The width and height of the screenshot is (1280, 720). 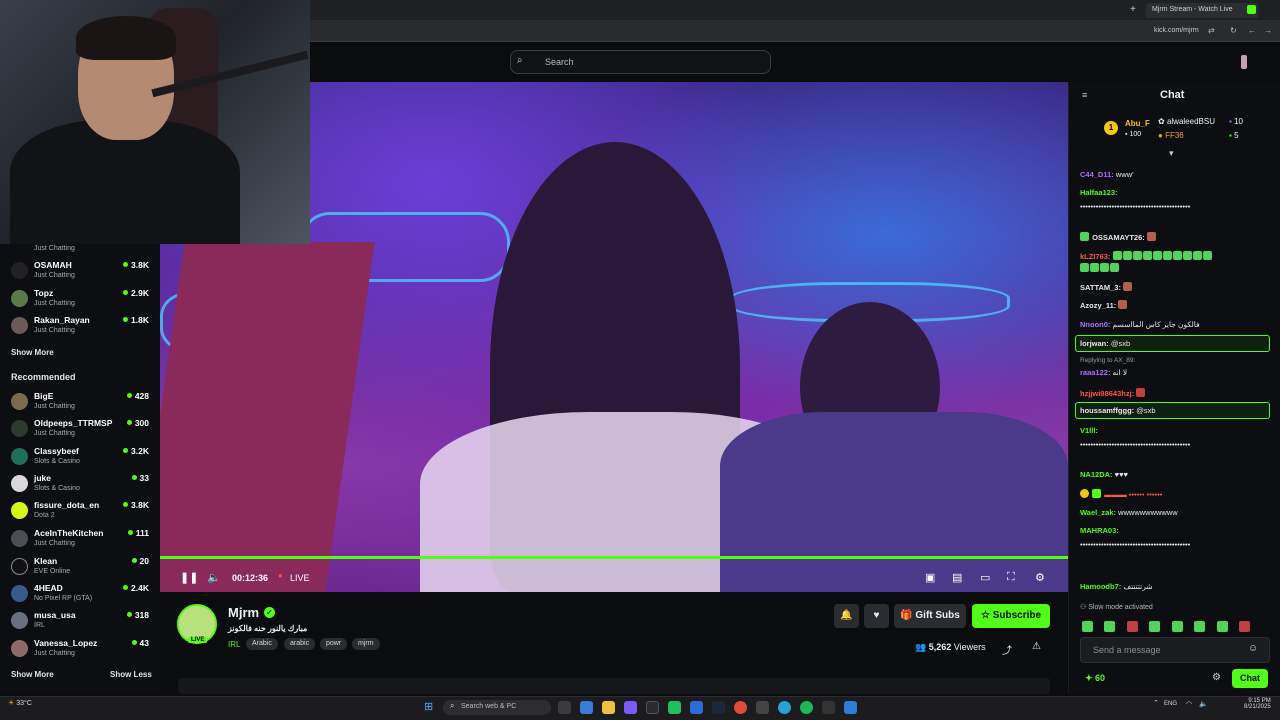 What do you see at coordinates (1257, 704) in the screenshot?
I see `taskbar-clock: 9:15 PM 8/21/2025` at bounding box center [1257, 704].